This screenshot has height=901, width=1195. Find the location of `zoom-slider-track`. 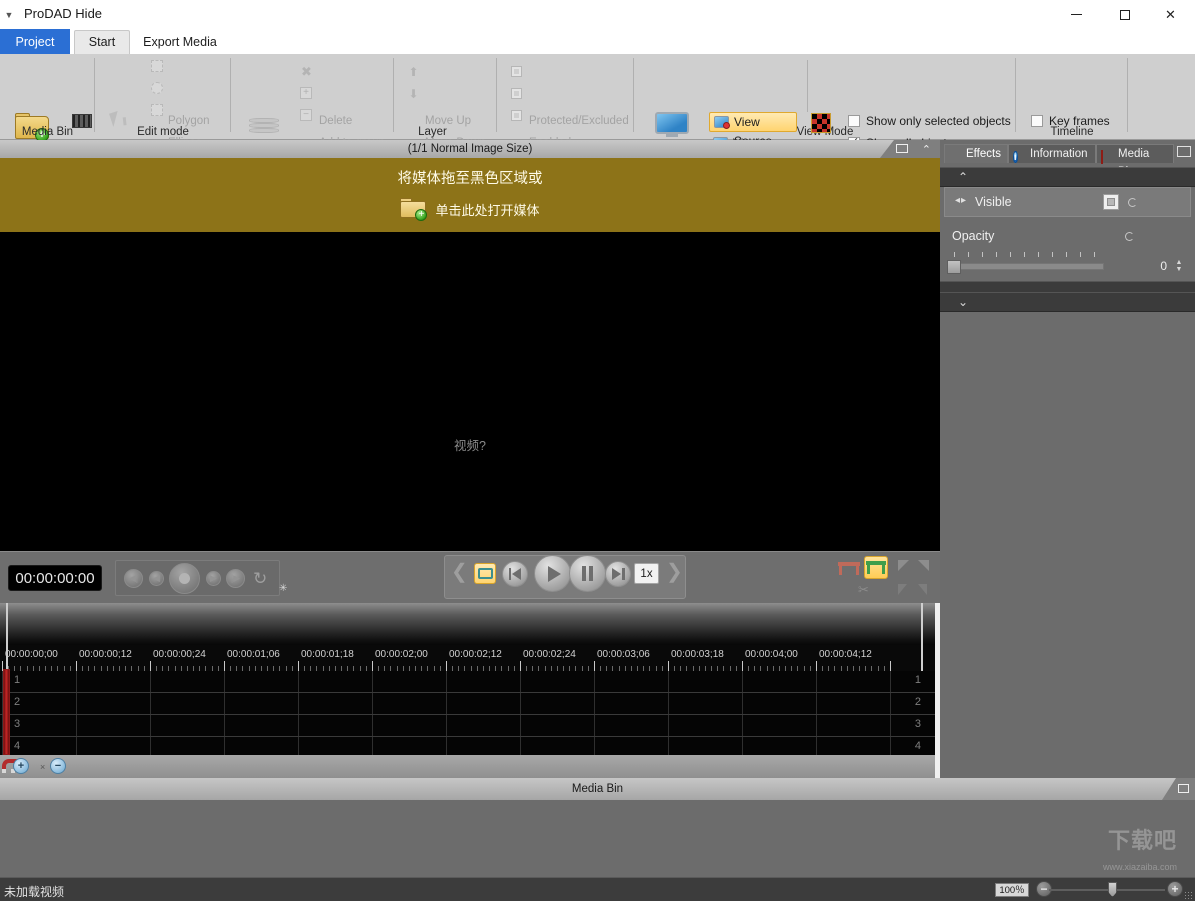

zoom-slider-track is located at coordinates (1107, 890).